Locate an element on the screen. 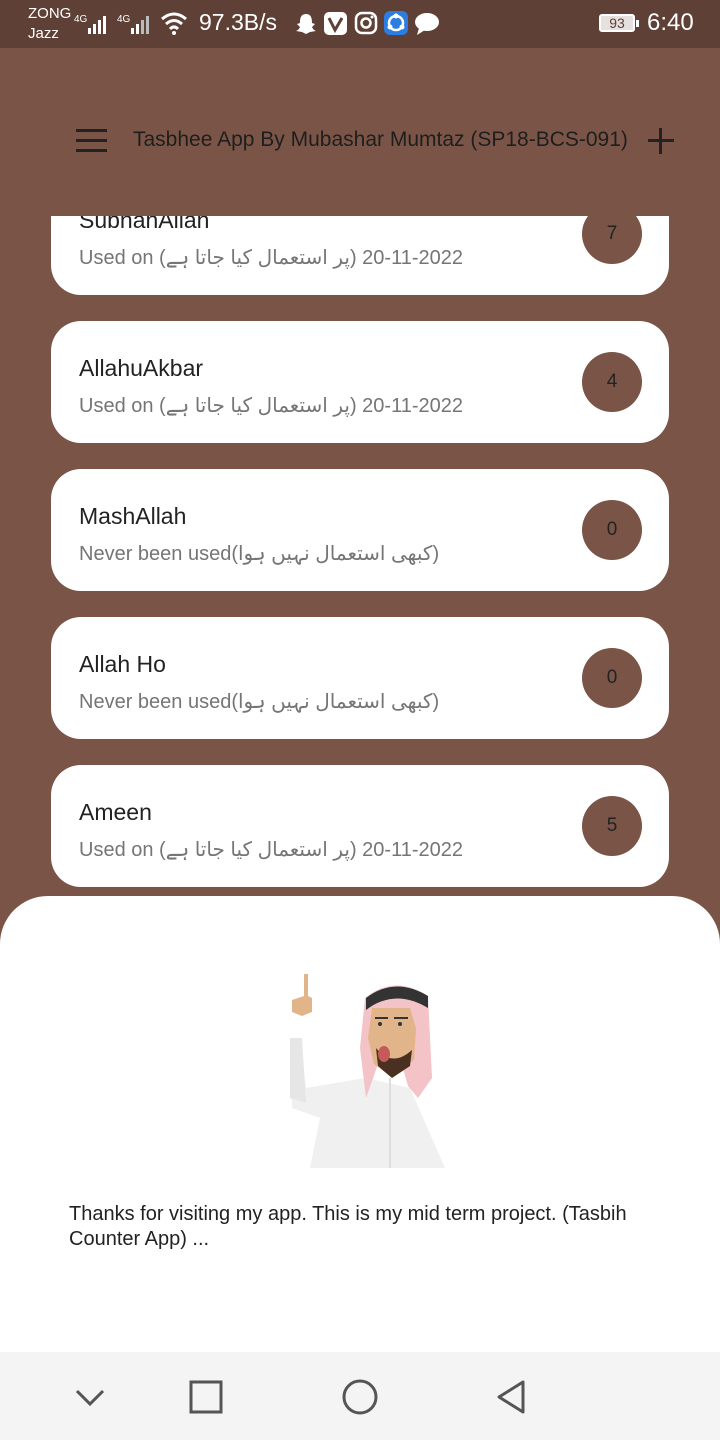  battery-indicator: 93 is located at coordinates (619, 23).